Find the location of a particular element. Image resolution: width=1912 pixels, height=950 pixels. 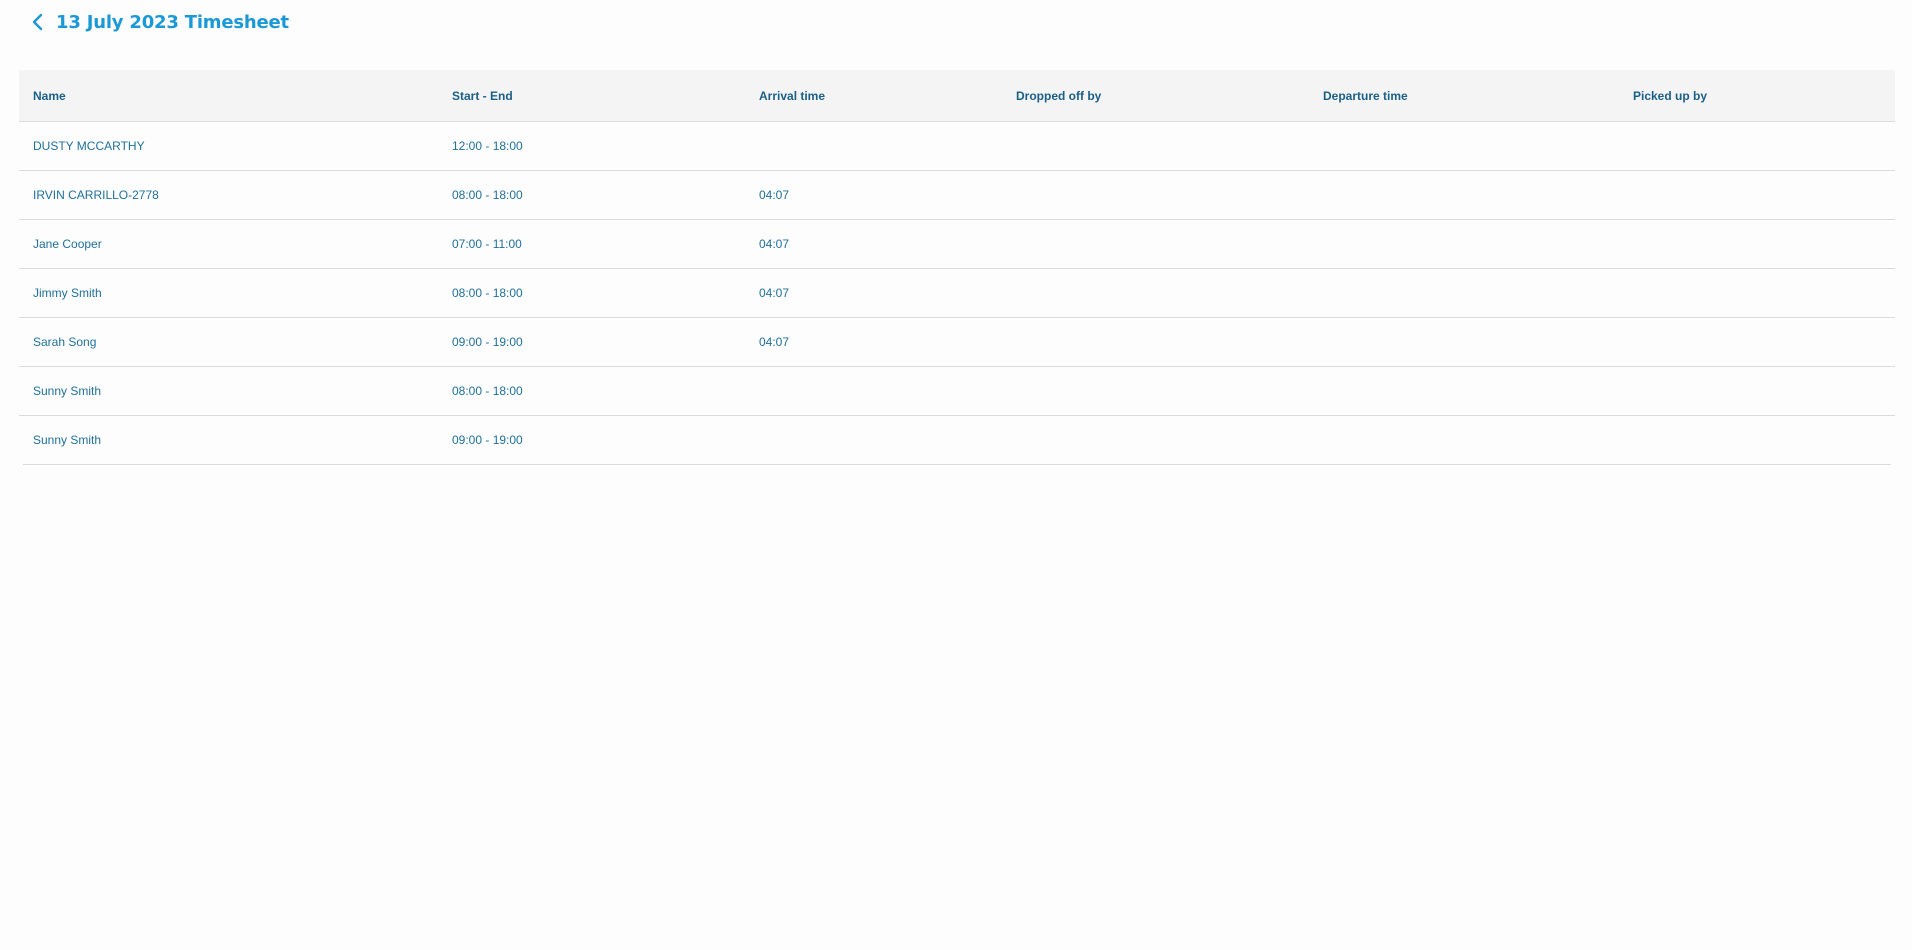

table-row: Sunny Smith 09:00 - 19:00 is located at coordinates (957, 440).